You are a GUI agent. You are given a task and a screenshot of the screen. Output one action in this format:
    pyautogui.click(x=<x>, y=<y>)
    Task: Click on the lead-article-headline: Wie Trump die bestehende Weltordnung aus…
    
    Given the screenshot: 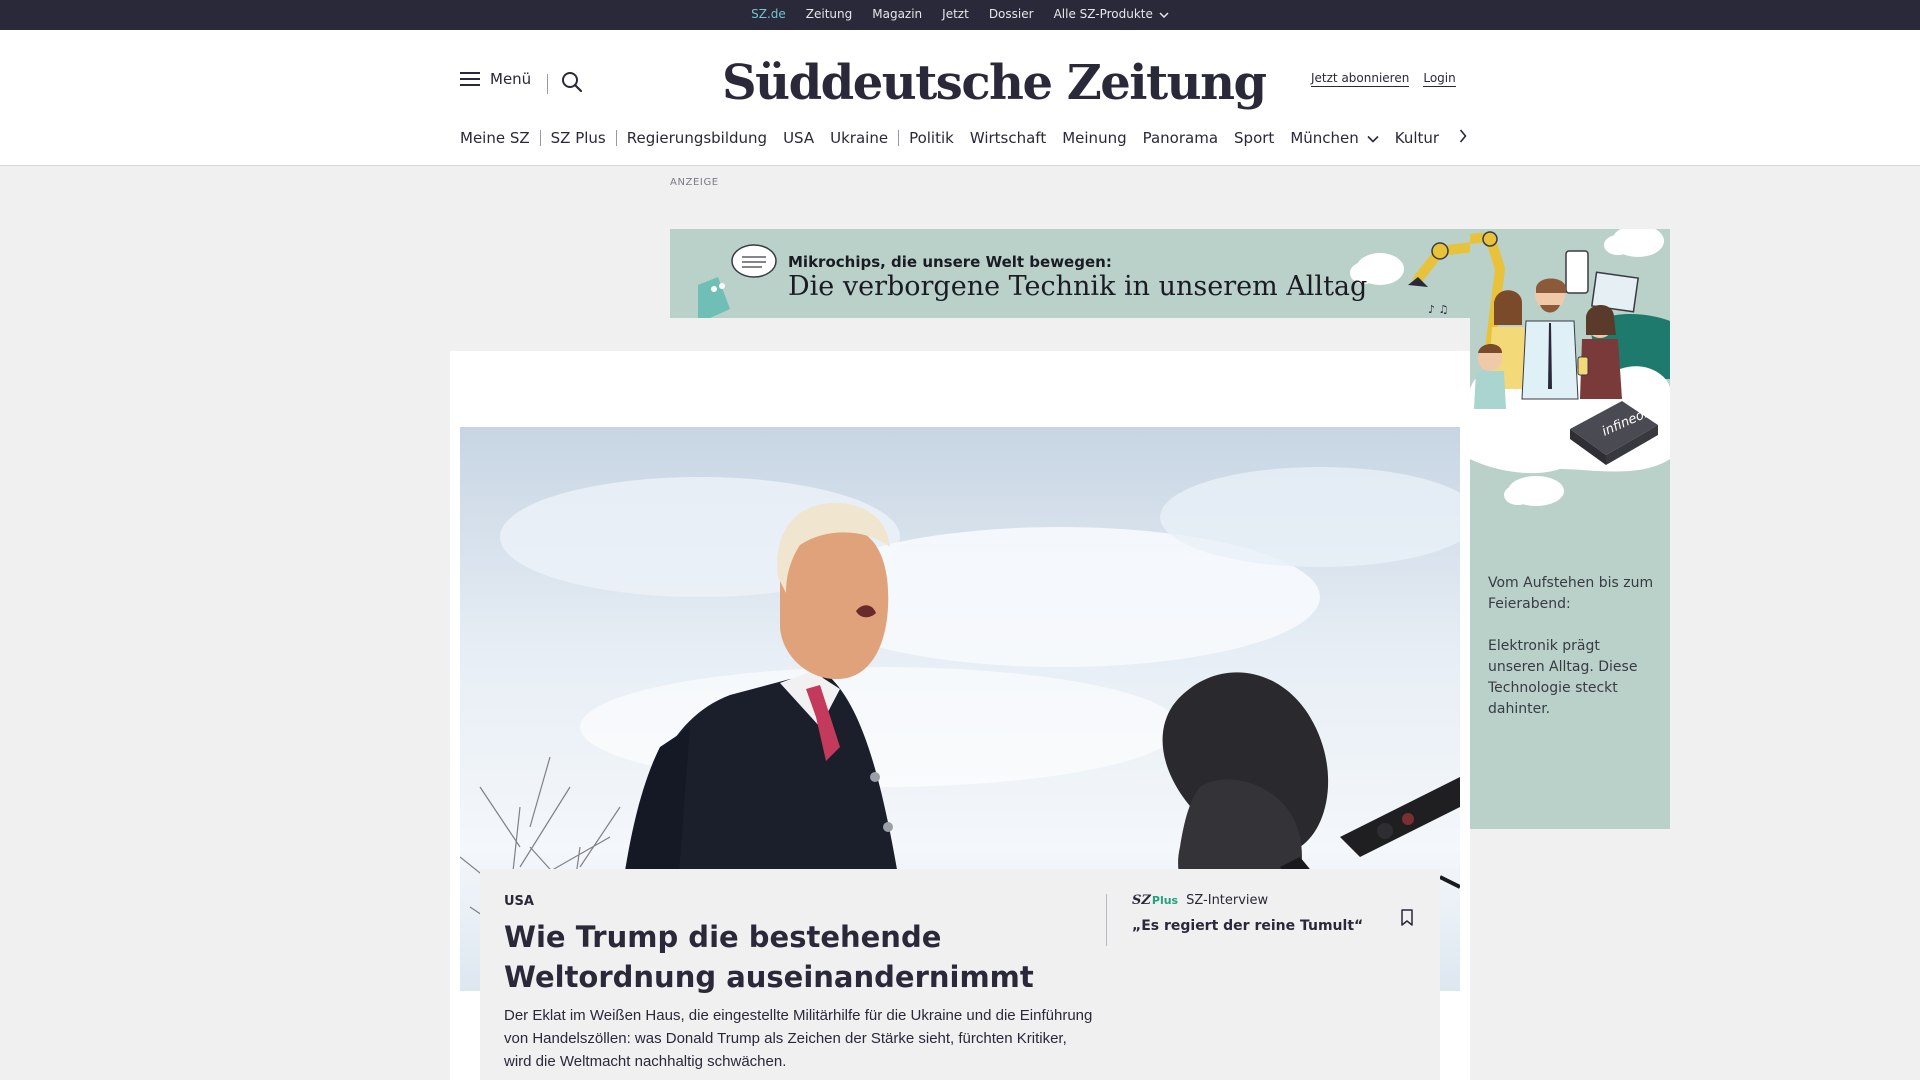 What is the action you would take?
    pyautogui.click(x=799, y=957)
    